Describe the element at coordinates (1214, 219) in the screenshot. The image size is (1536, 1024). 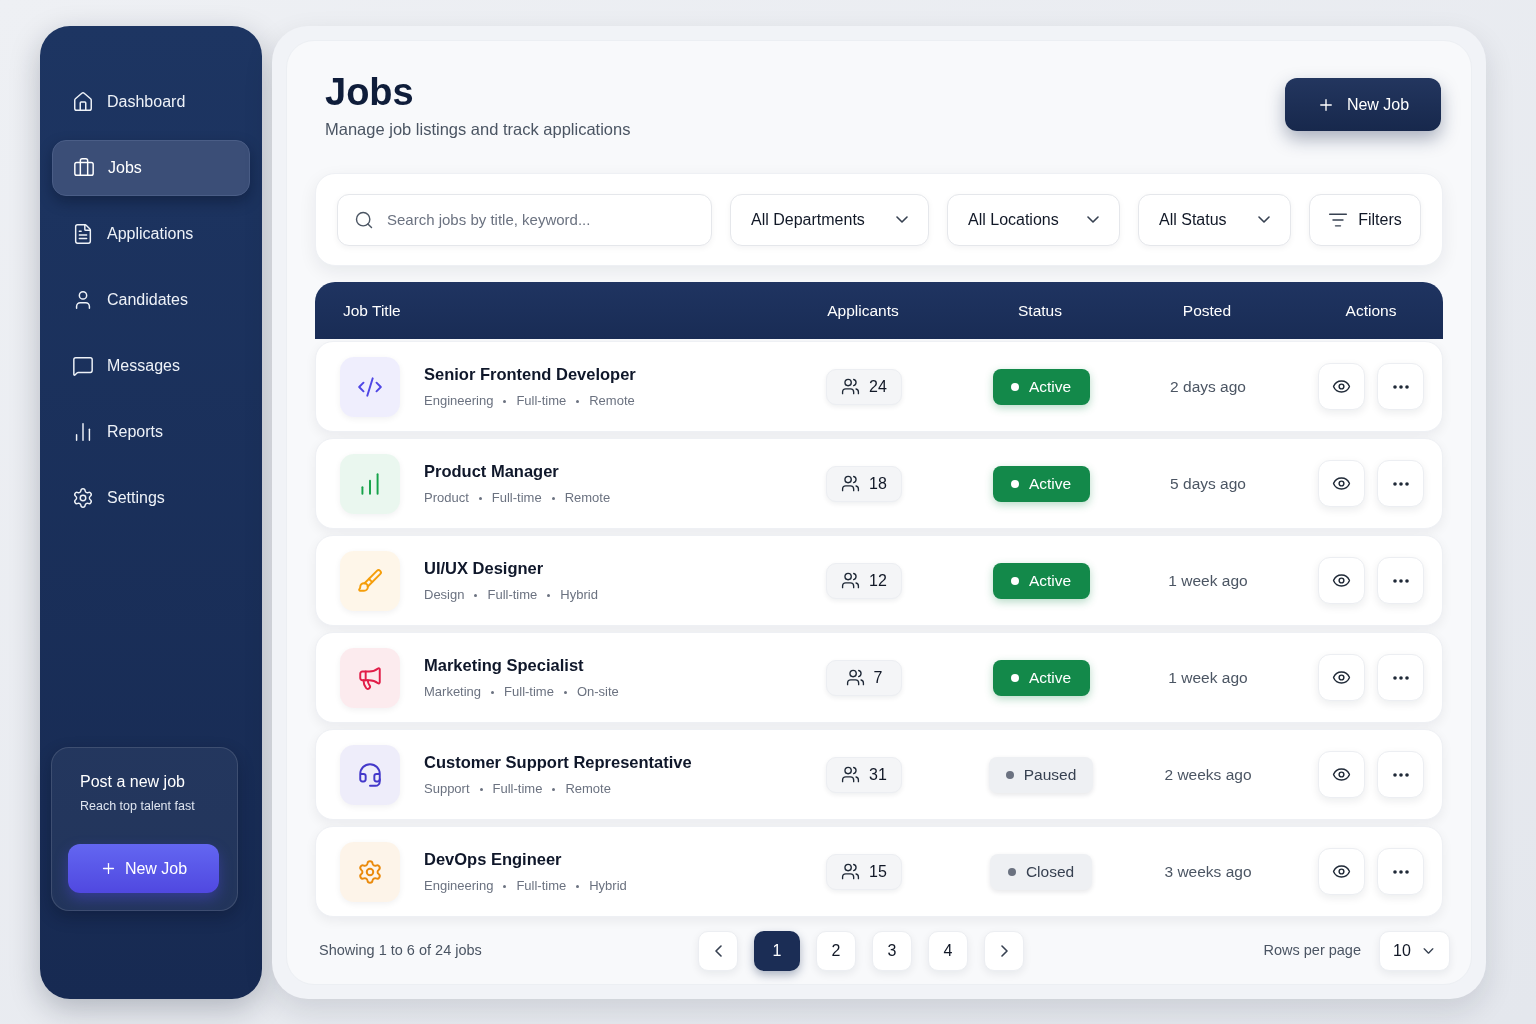
I see `filter-dropdown: All Status` at that location.